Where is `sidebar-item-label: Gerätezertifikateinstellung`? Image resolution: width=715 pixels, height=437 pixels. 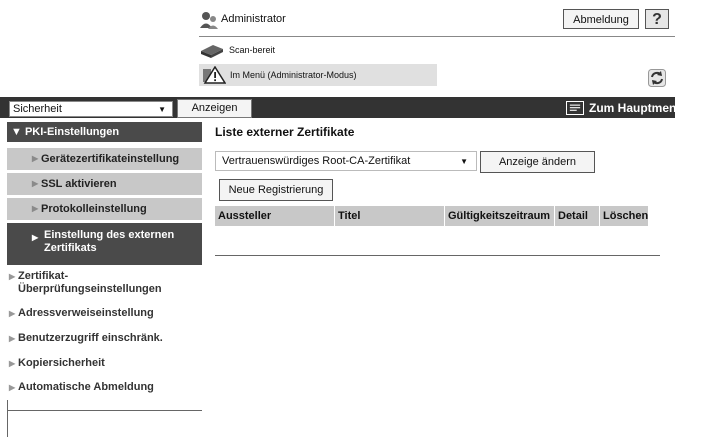 sidebar-item-label: Gerätezertifikateinstellung is located at coordinates (110, 159).